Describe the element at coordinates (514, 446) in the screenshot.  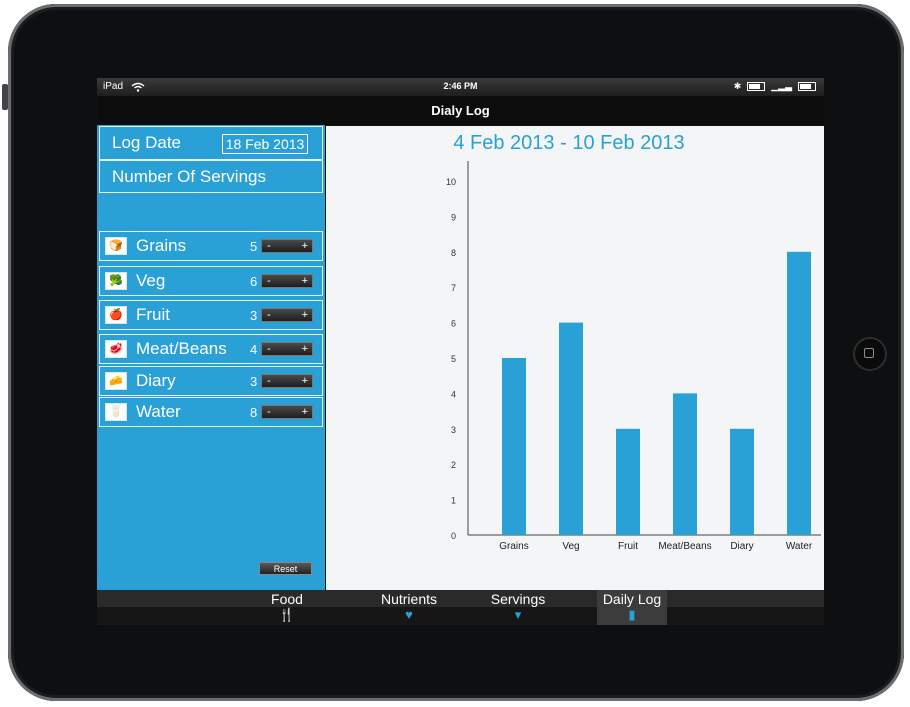
I see `bar-grains` at that location.